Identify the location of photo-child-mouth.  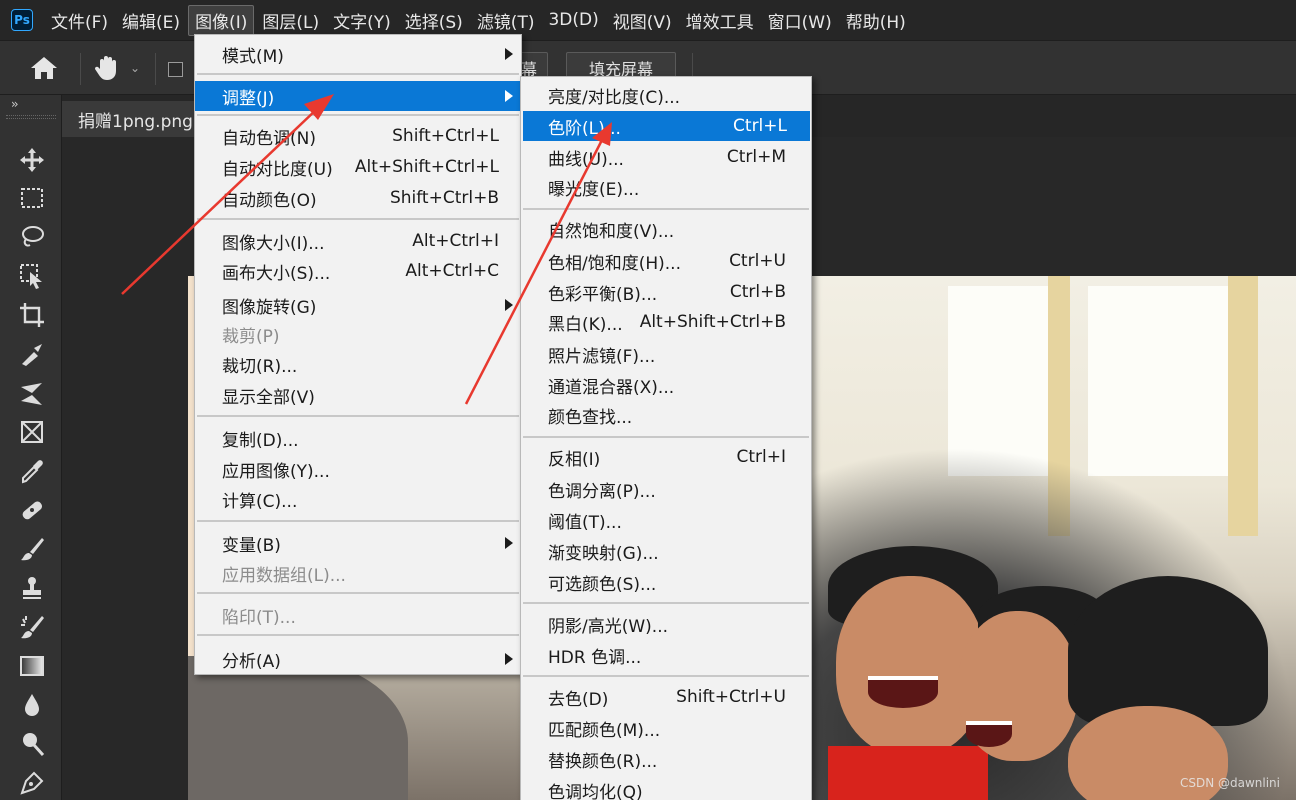
(989, 734).